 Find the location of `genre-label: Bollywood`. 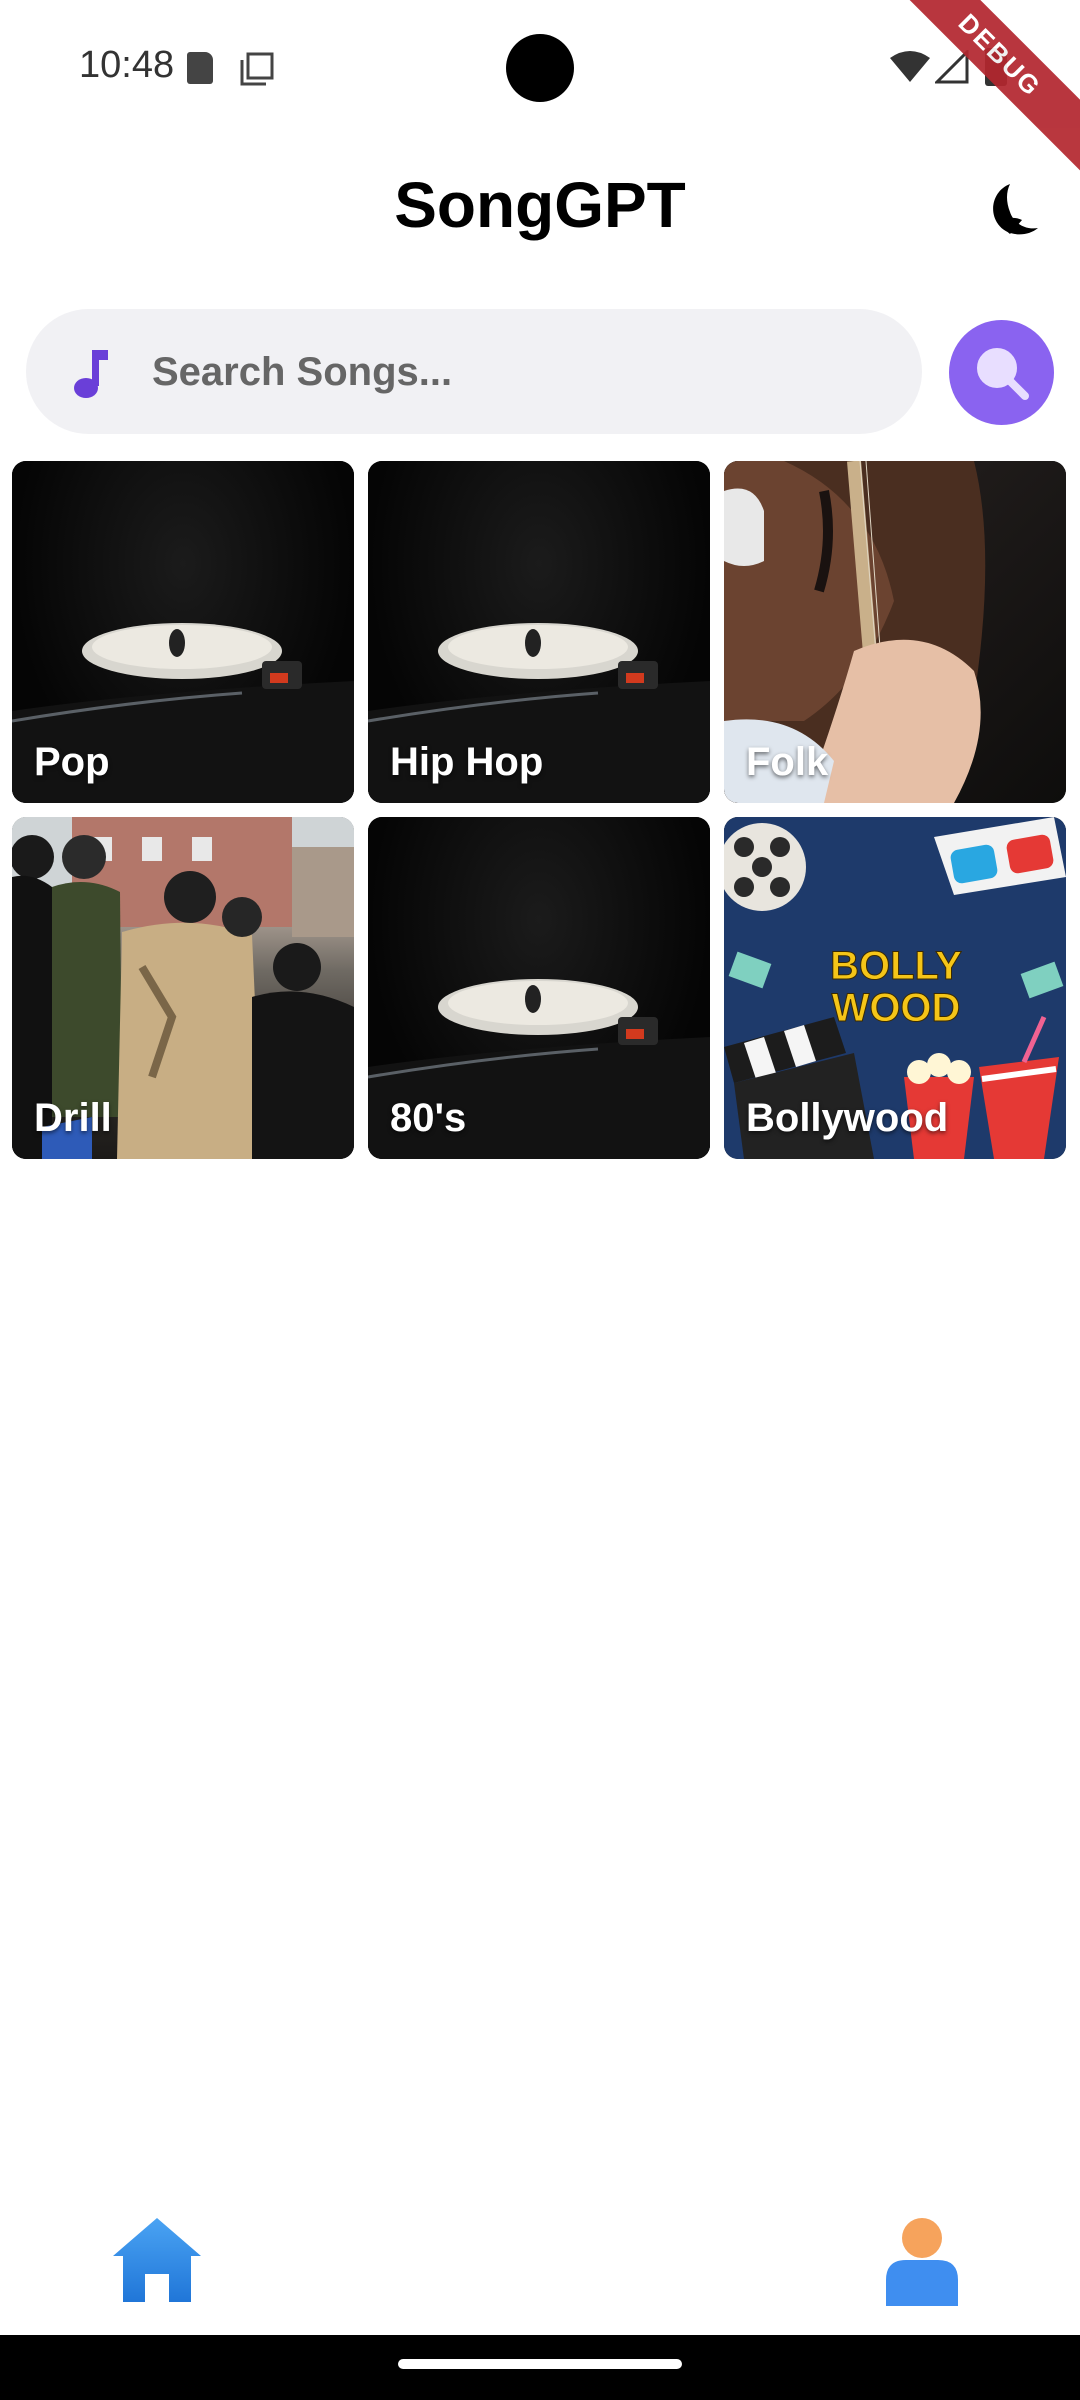

genre-label: Bollywood is located at coordinates (847, 1118).